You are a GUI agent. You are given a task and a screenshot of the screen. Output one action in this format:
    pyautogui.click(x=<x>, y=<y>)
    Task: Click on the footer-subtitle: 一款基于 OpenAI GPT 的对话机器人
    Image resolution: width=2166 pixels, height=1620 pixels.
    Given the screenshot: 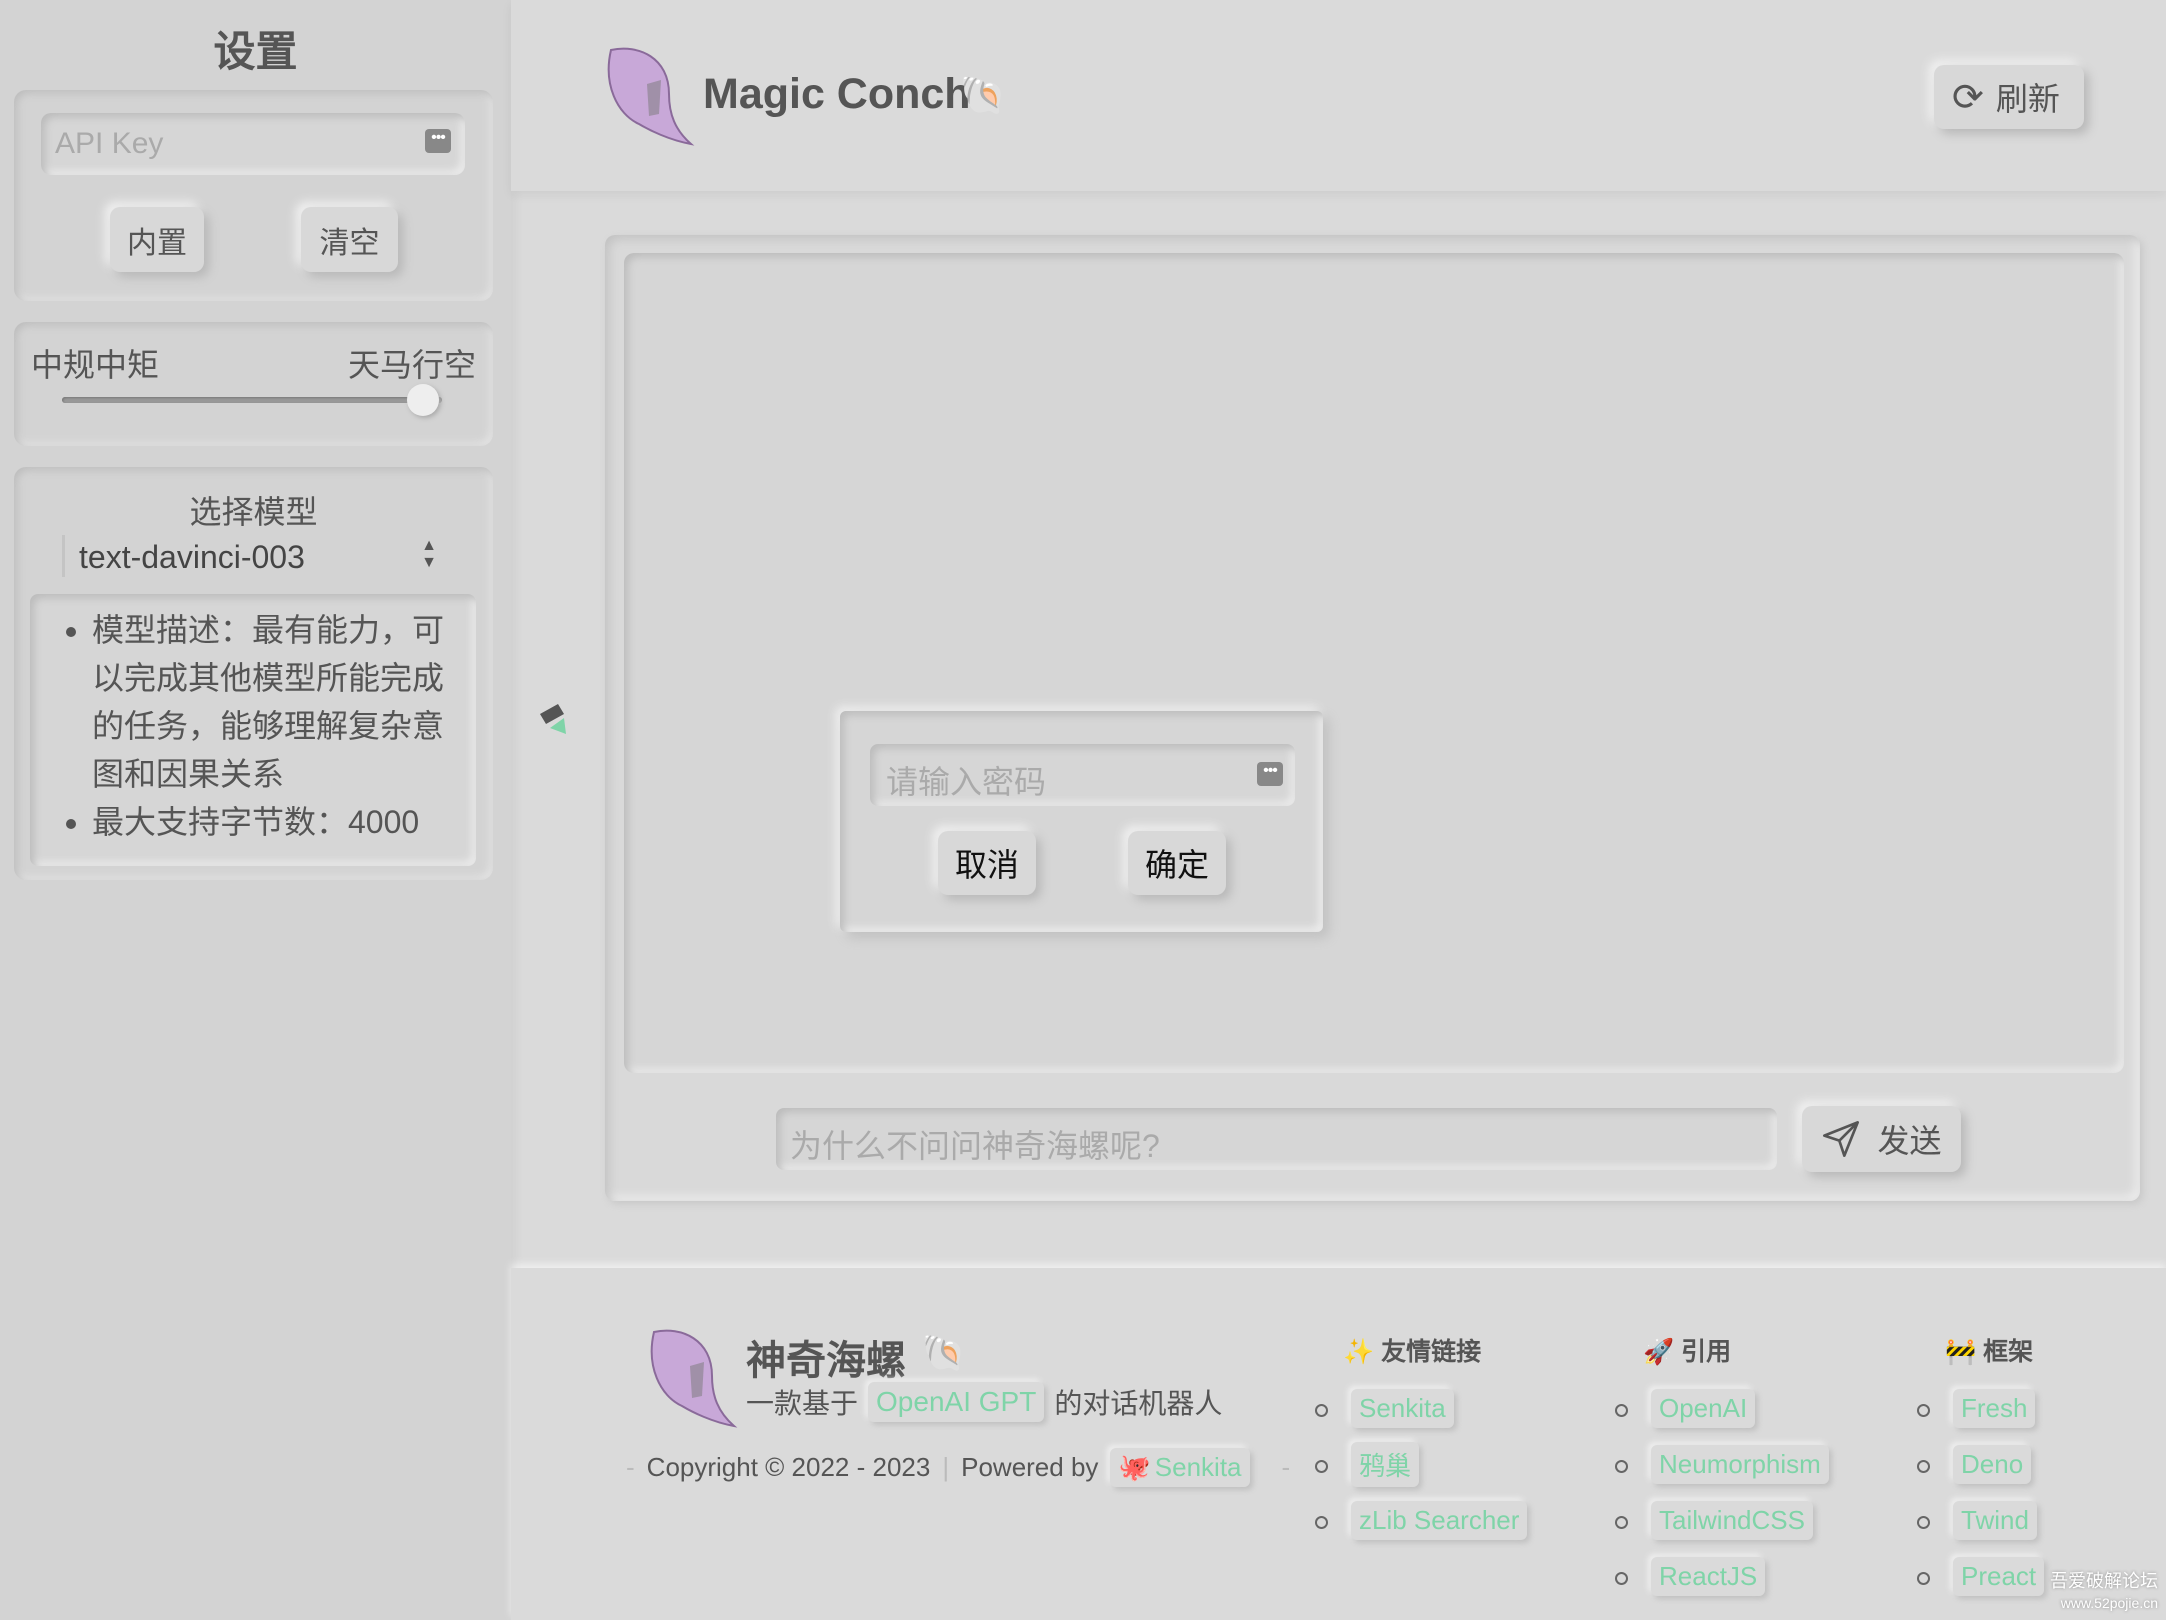 What is the action you would take?
    pyautogui.click(x=984, y=1402)
    